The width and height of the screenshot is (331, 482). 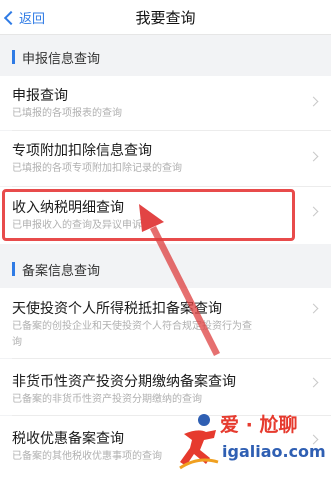 What do you see at coordinates (274, 451) in the screenshot?
I see `watermark-domain: igaliao.com` at bounding box center [274, 451].